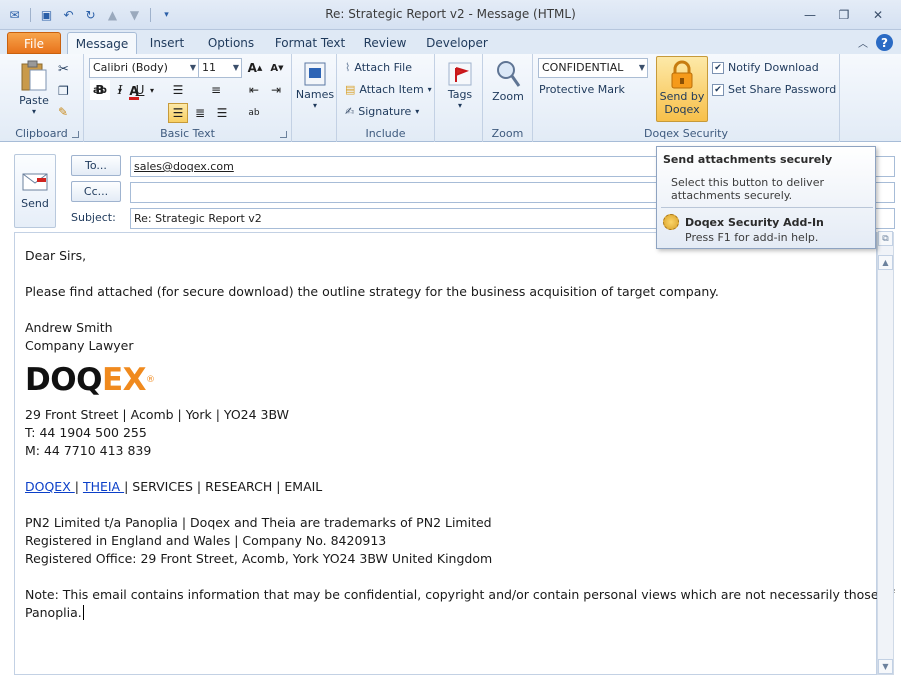 The width and height of the screenshot is (901, 681). Describe the element at coordinates (878, 15) in the screenshot. I see `close-icon: ✕` at that location.